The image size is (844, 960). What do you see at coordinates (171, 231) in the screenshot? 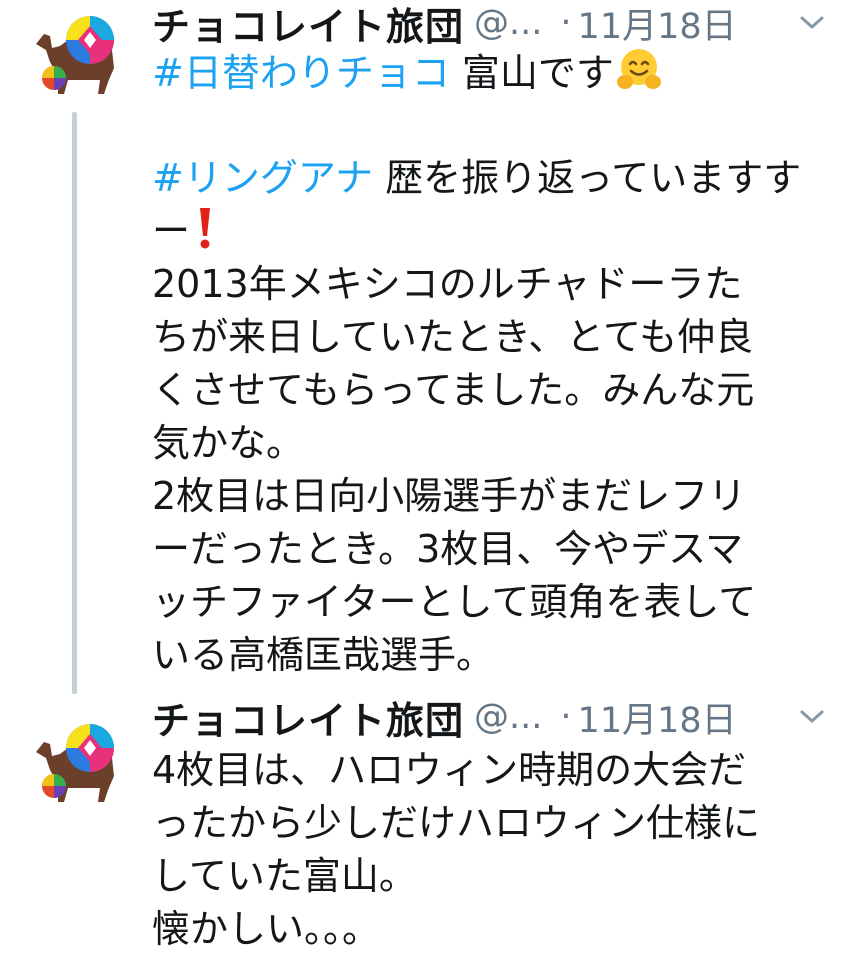
I see `text-segment: ー` at bounding box center [171, 231].